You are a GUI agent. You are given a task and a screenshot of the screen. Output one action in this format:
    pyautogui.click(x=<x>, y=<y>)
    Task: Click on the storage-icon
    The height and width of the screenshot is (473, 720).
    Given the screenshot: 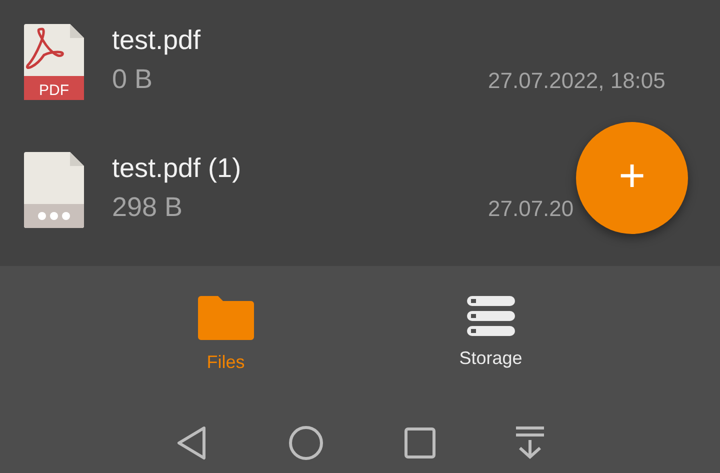 What is the action you would take?
    pyautogui.click(x=490, y=316)
    